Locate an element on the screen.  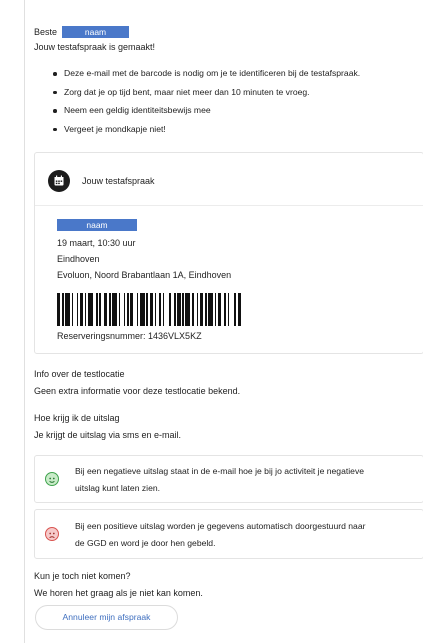
greeting-salutation: Beste is located at coordinates (46, 32).